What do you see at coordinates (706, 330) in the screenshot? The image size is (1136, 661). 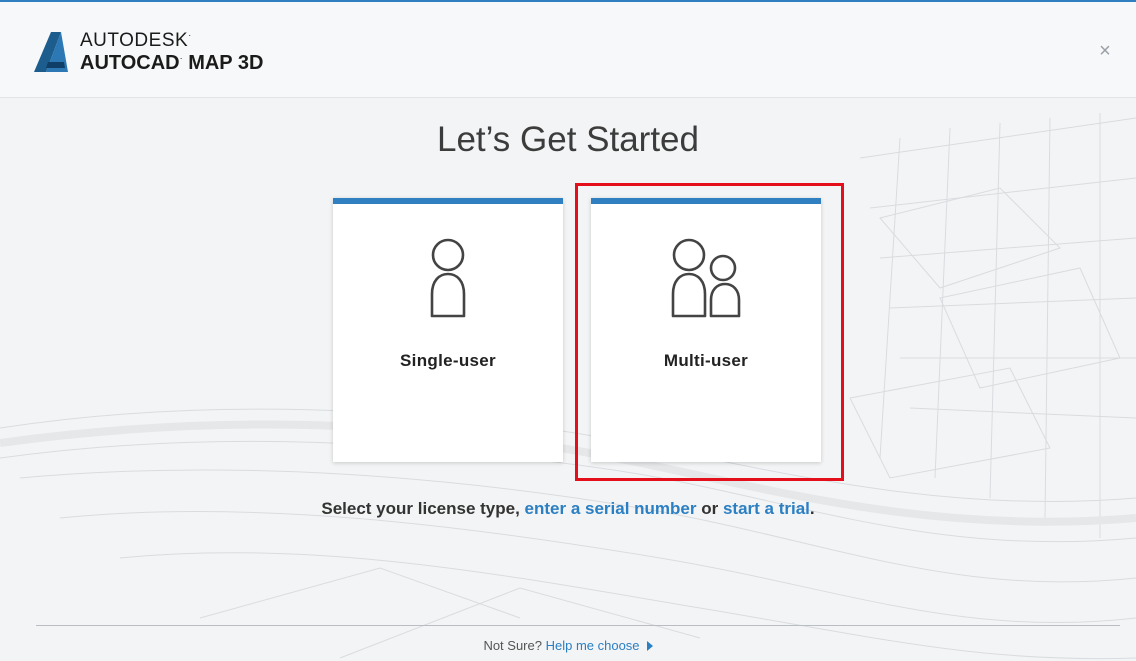 I see `multi-user-card: Multi-user` at bounding box center [706, 330].